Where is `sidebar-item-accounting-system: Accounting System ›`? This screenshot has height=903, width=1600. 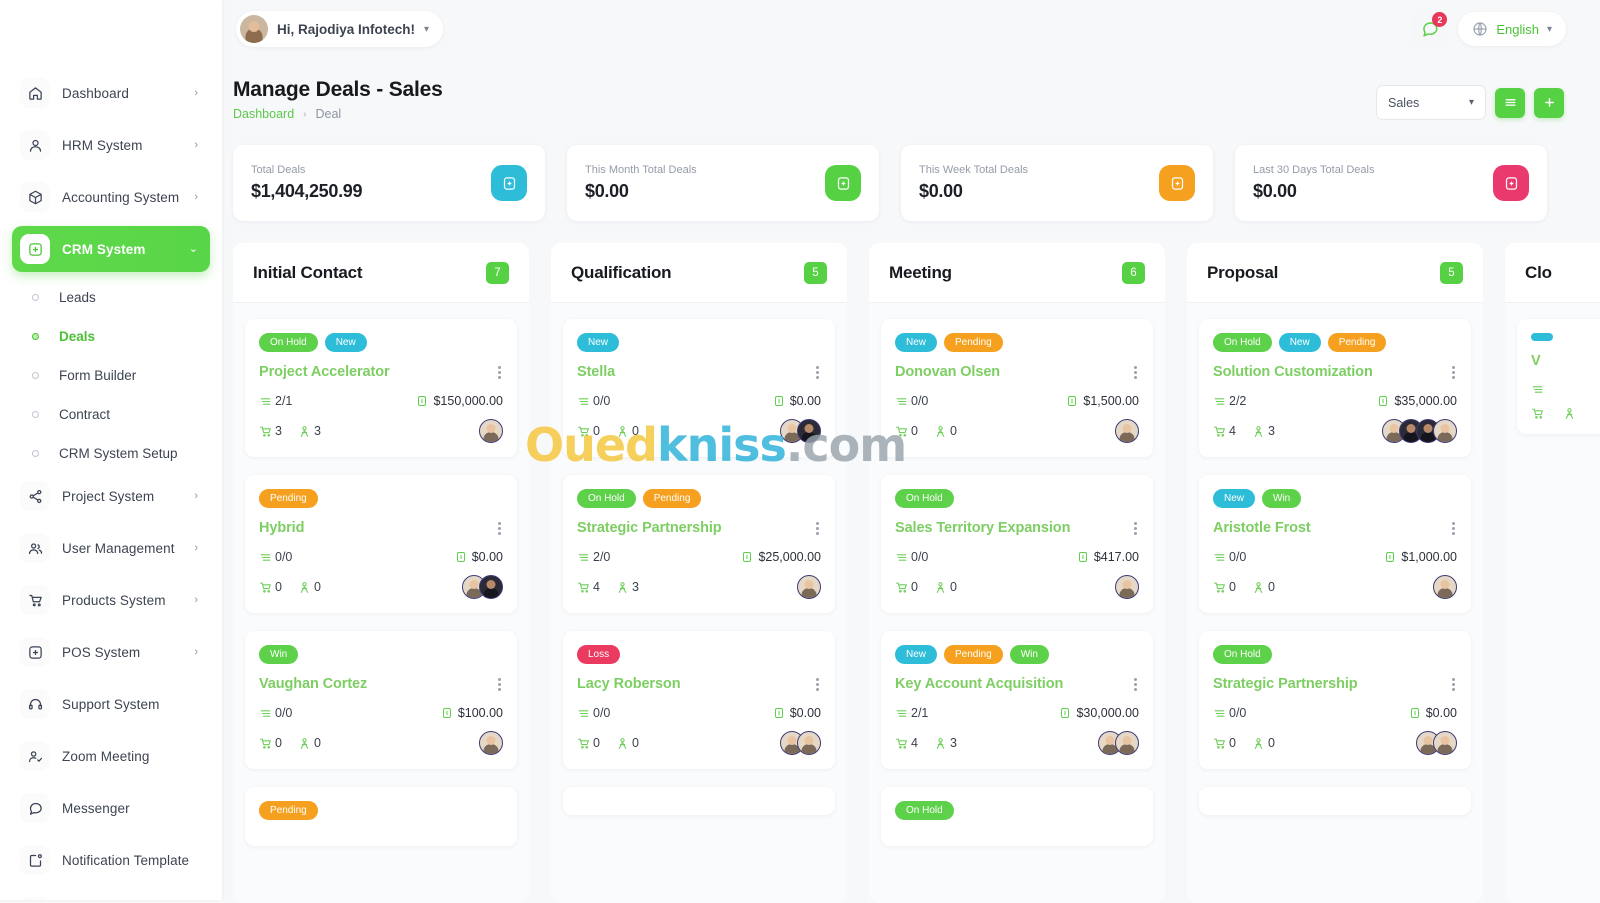
sidebar-item-accounting-system: Accounting System › is located at coordinates (111, 197).